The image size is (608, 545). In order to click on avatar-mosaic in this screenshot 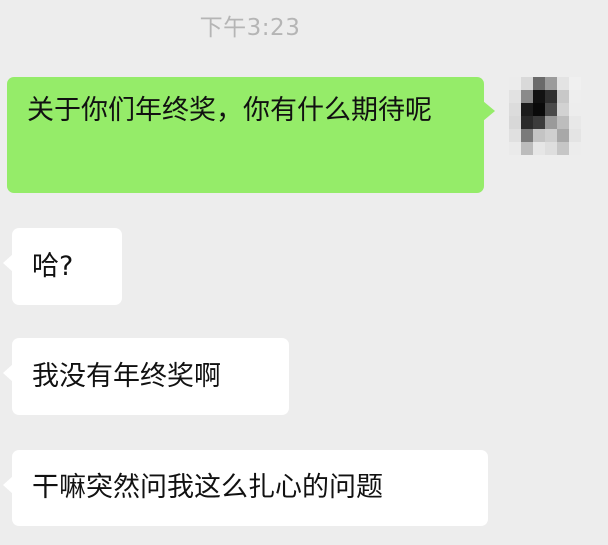, I will do `click(545, 116)`.